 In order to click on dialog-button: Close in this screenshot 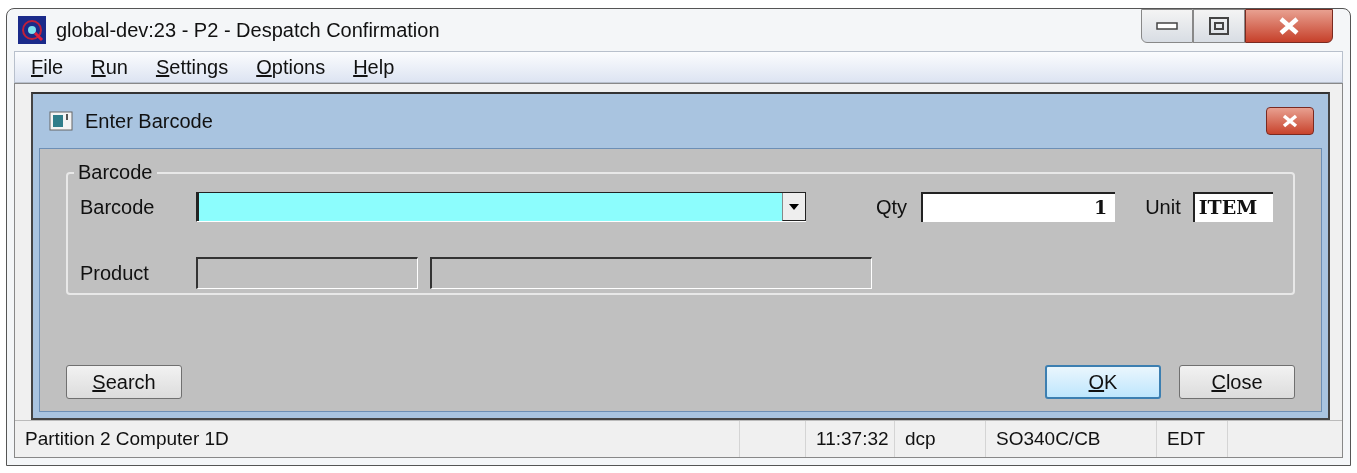, I will do `click(1237, 382)`.